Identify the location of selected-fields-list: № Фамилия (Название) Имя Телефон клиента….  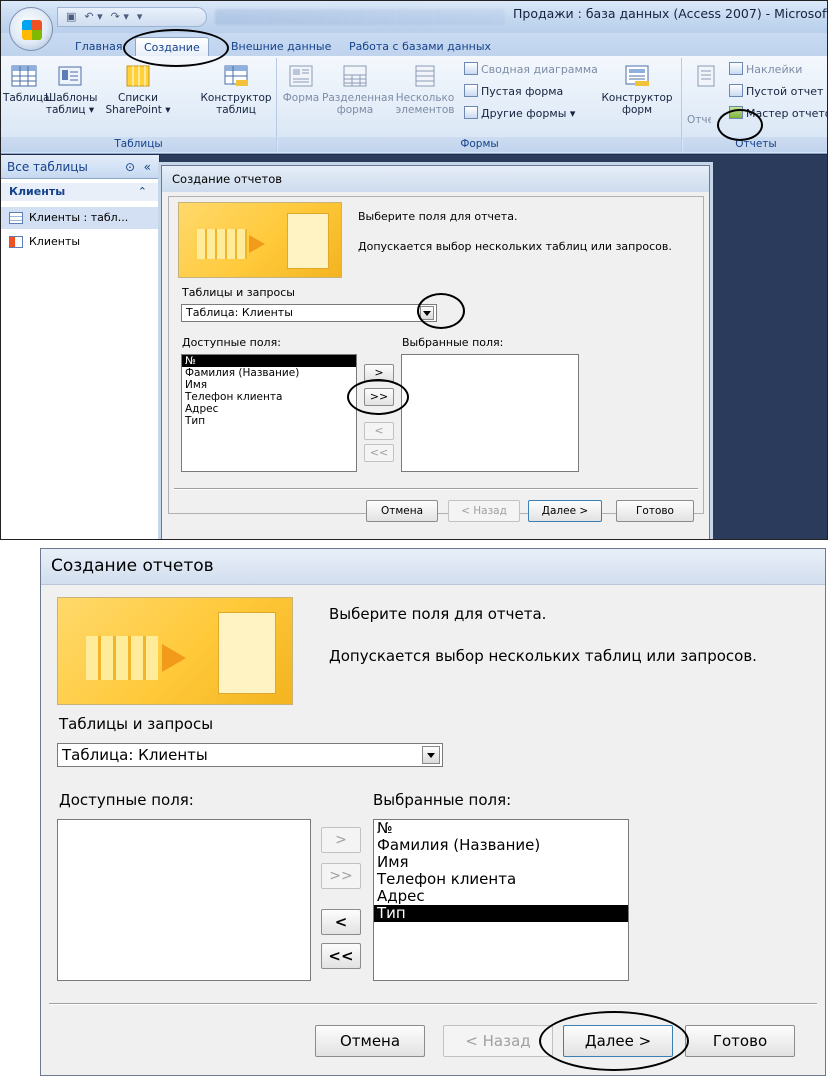
(501, 900).